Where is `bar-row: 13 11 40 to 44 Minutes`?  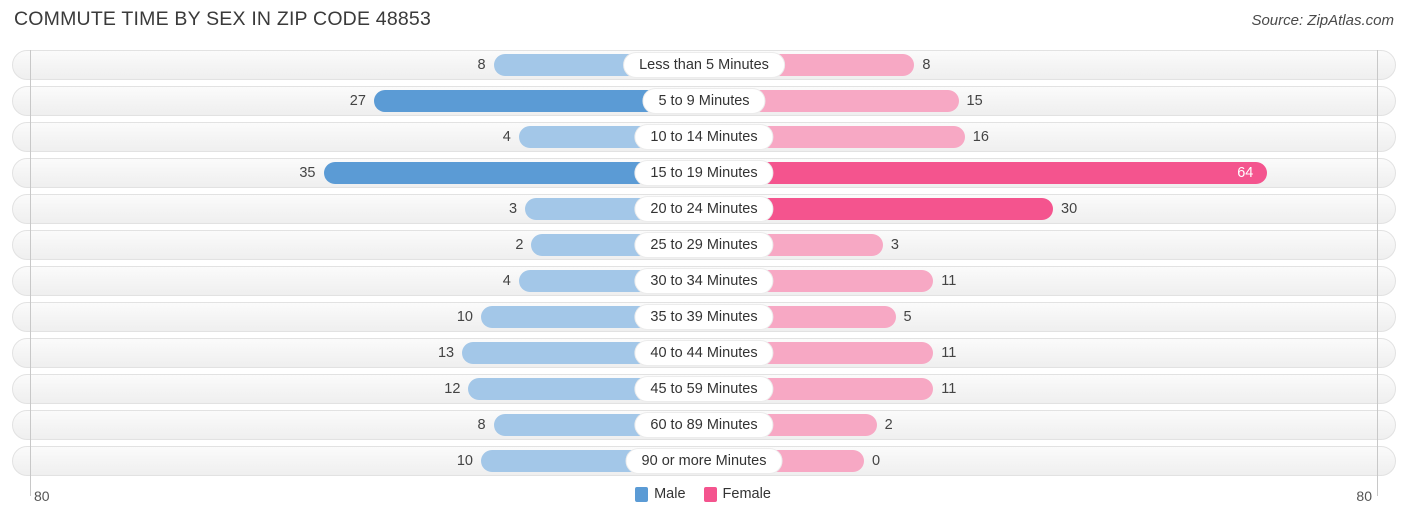
bar-row: 13 11 40 to 44 Minutes is located at coordinates (704, 353).